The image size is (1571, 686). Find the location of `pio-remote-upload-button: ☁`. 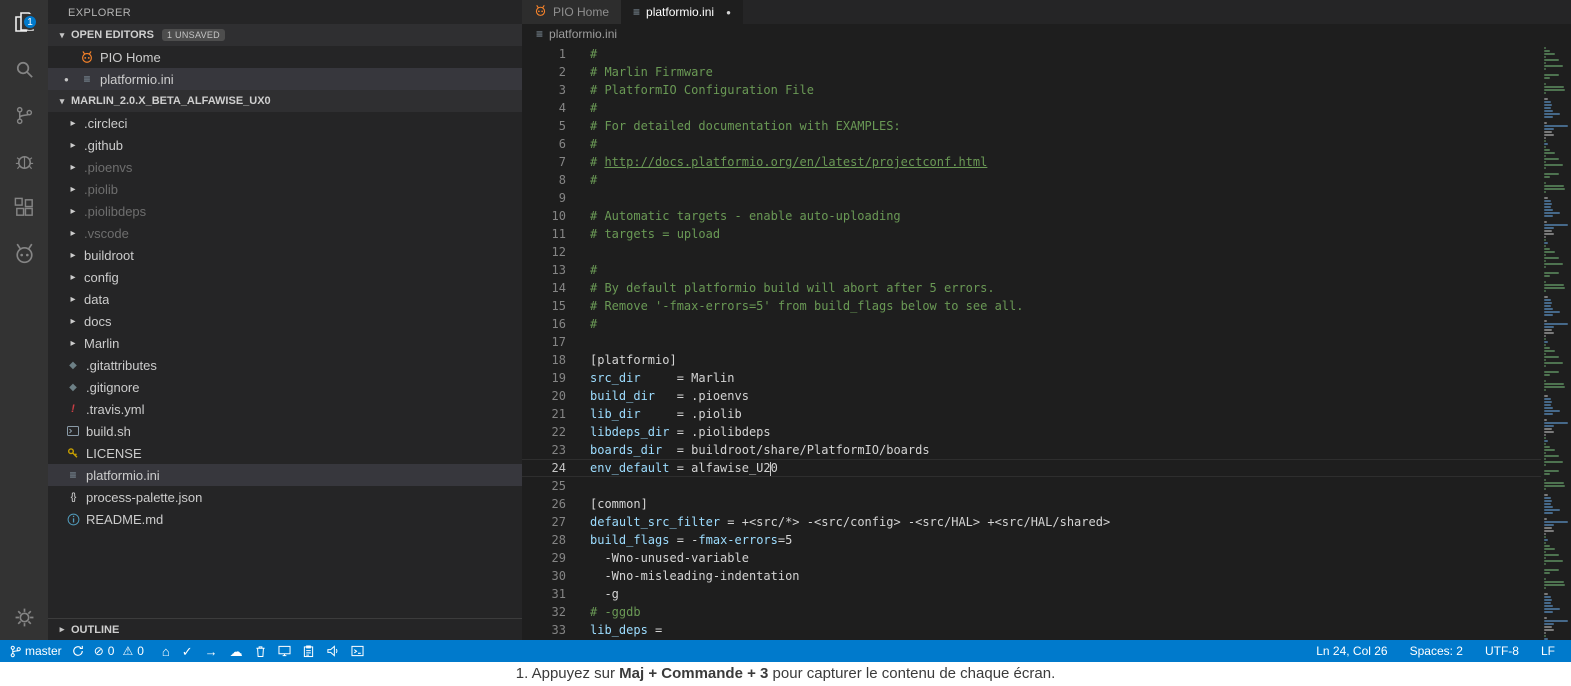

pio-remote-upload-button: ☁ is located at coordinates (236, 651).